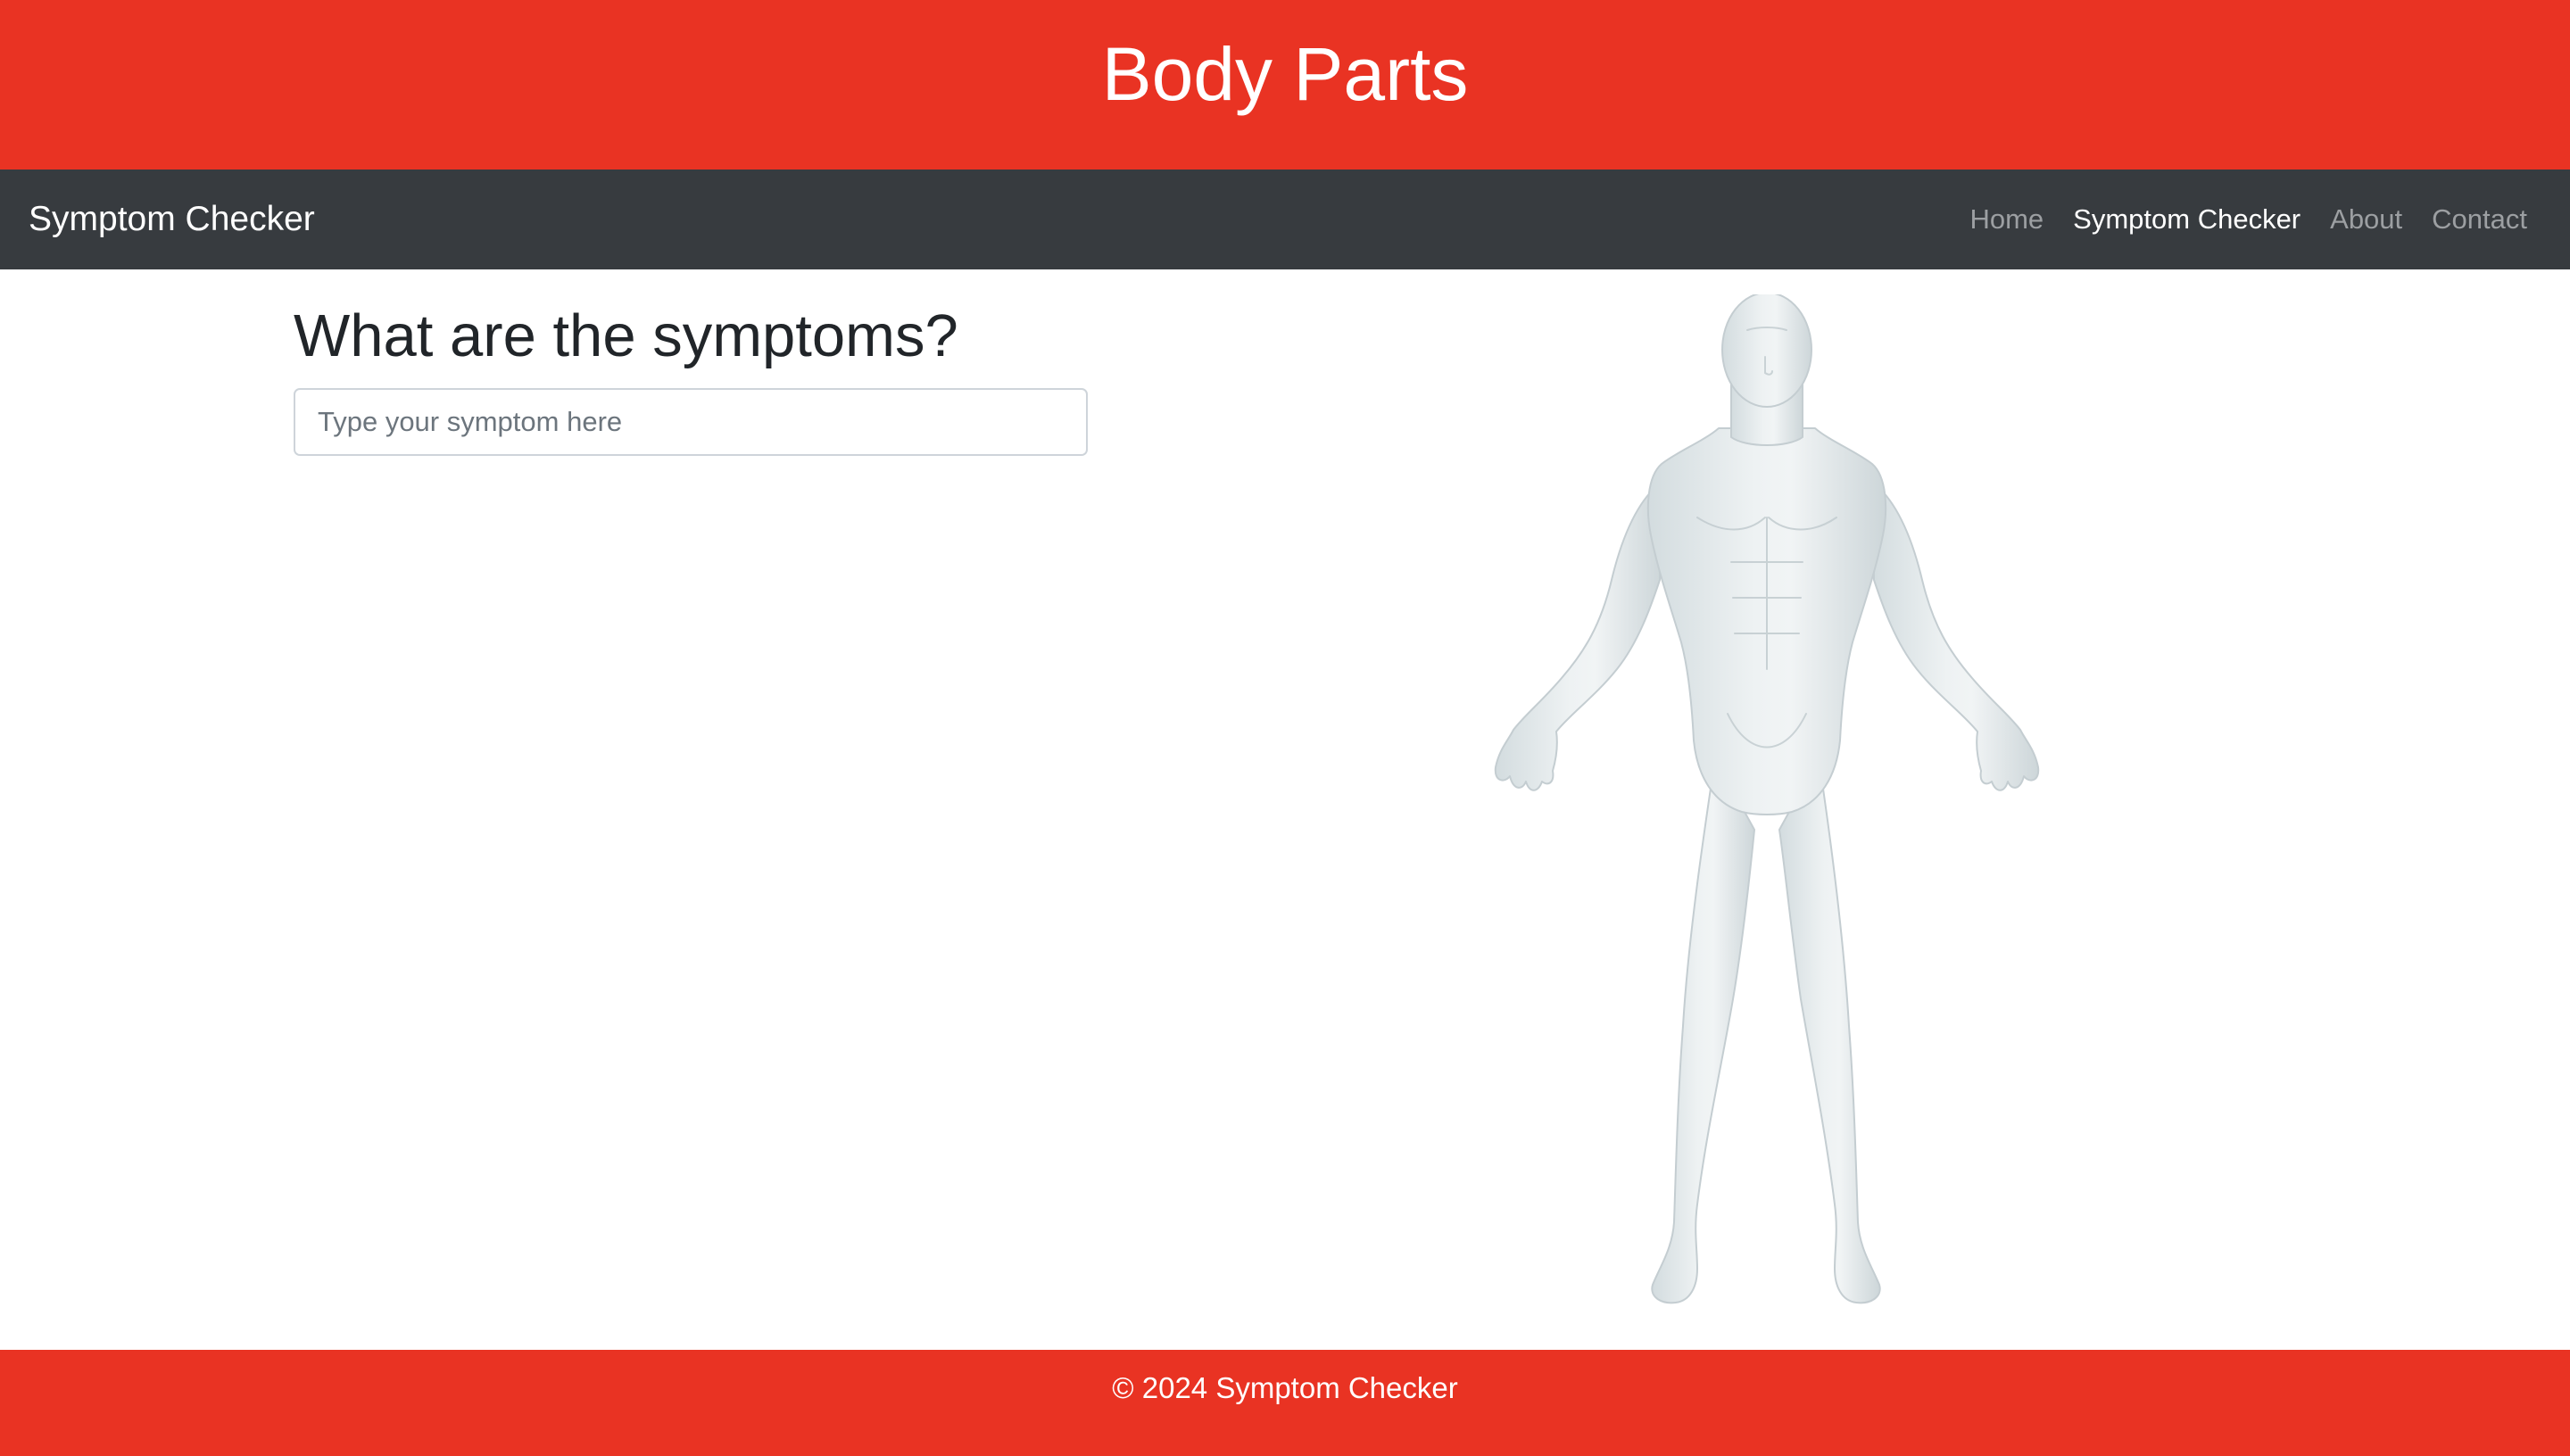 The height and width of the screenshot is (1456, 2570). What do you see at coordinates (2479, 220) in the screenshot?
I see `nav-link-contact: Contact` at bounding box center [2479, 220].